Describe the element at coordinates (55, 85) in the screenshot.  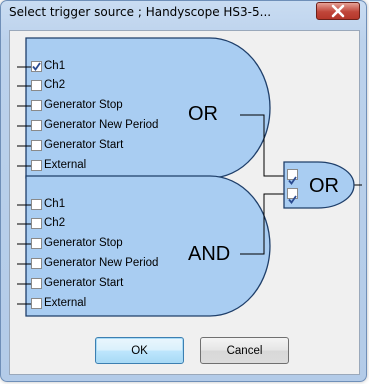
I see `or-gate-input-label: Ch2` at that location.